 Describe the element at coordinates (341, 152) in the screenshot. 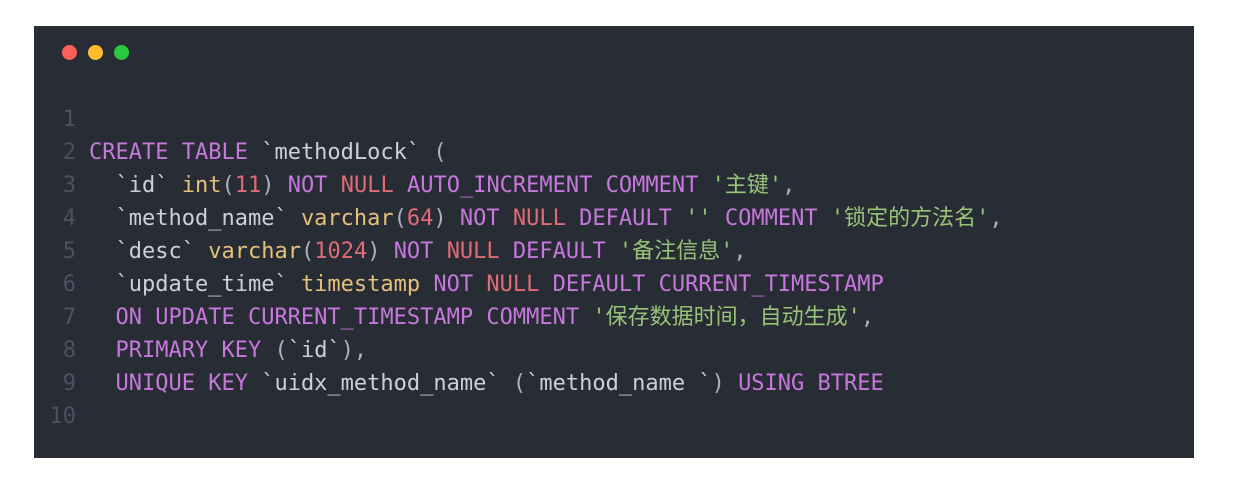

I see `code-token-identifier: `methodLock`` at that location.